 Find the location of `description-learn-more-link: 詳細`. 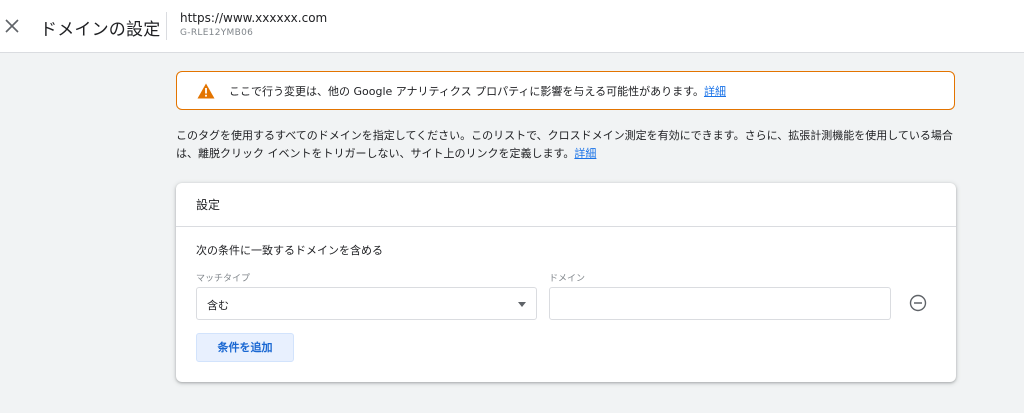

description-learn-more-link: 詳細 is located at coordinates (585, 153).